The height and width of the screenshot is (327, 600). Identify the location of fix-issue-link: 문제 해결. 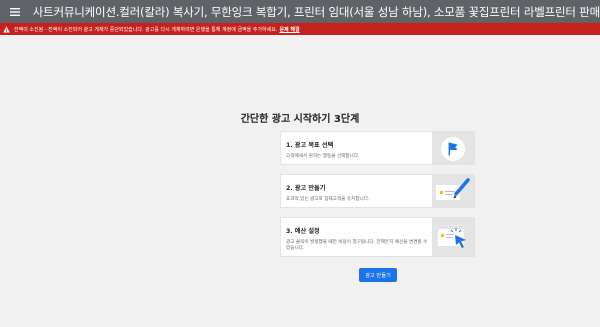
(289, 29).